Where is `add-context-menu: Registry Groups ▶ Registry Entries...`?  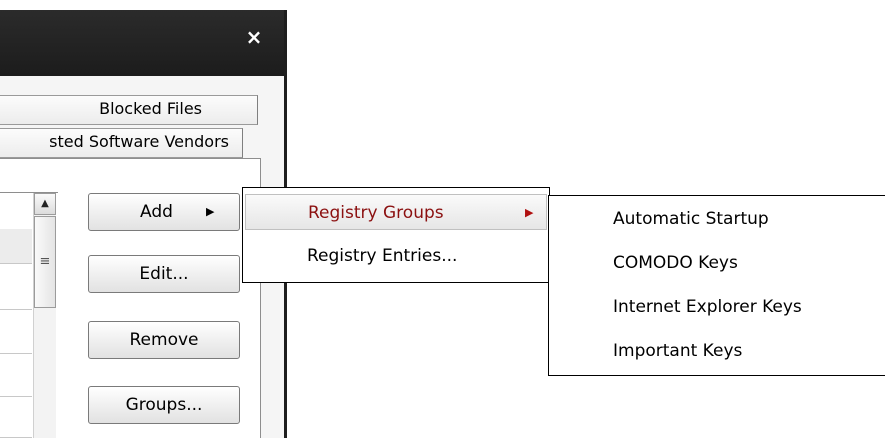
add-context-menu: Registry Groups ▶ Registry Entries... is located at coordinates (396, 235).